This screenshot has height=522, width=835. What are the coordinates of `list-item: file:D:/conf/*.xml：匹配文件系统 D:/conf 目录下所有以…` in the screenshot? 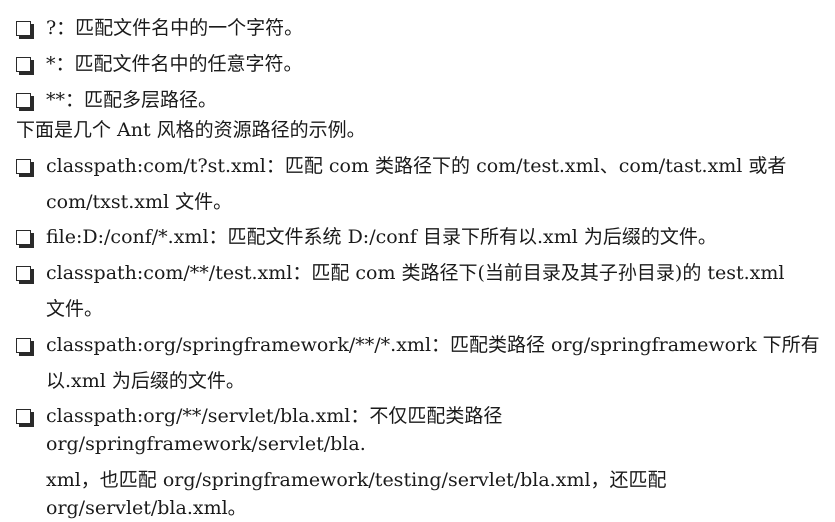 It's located at (420, 237).